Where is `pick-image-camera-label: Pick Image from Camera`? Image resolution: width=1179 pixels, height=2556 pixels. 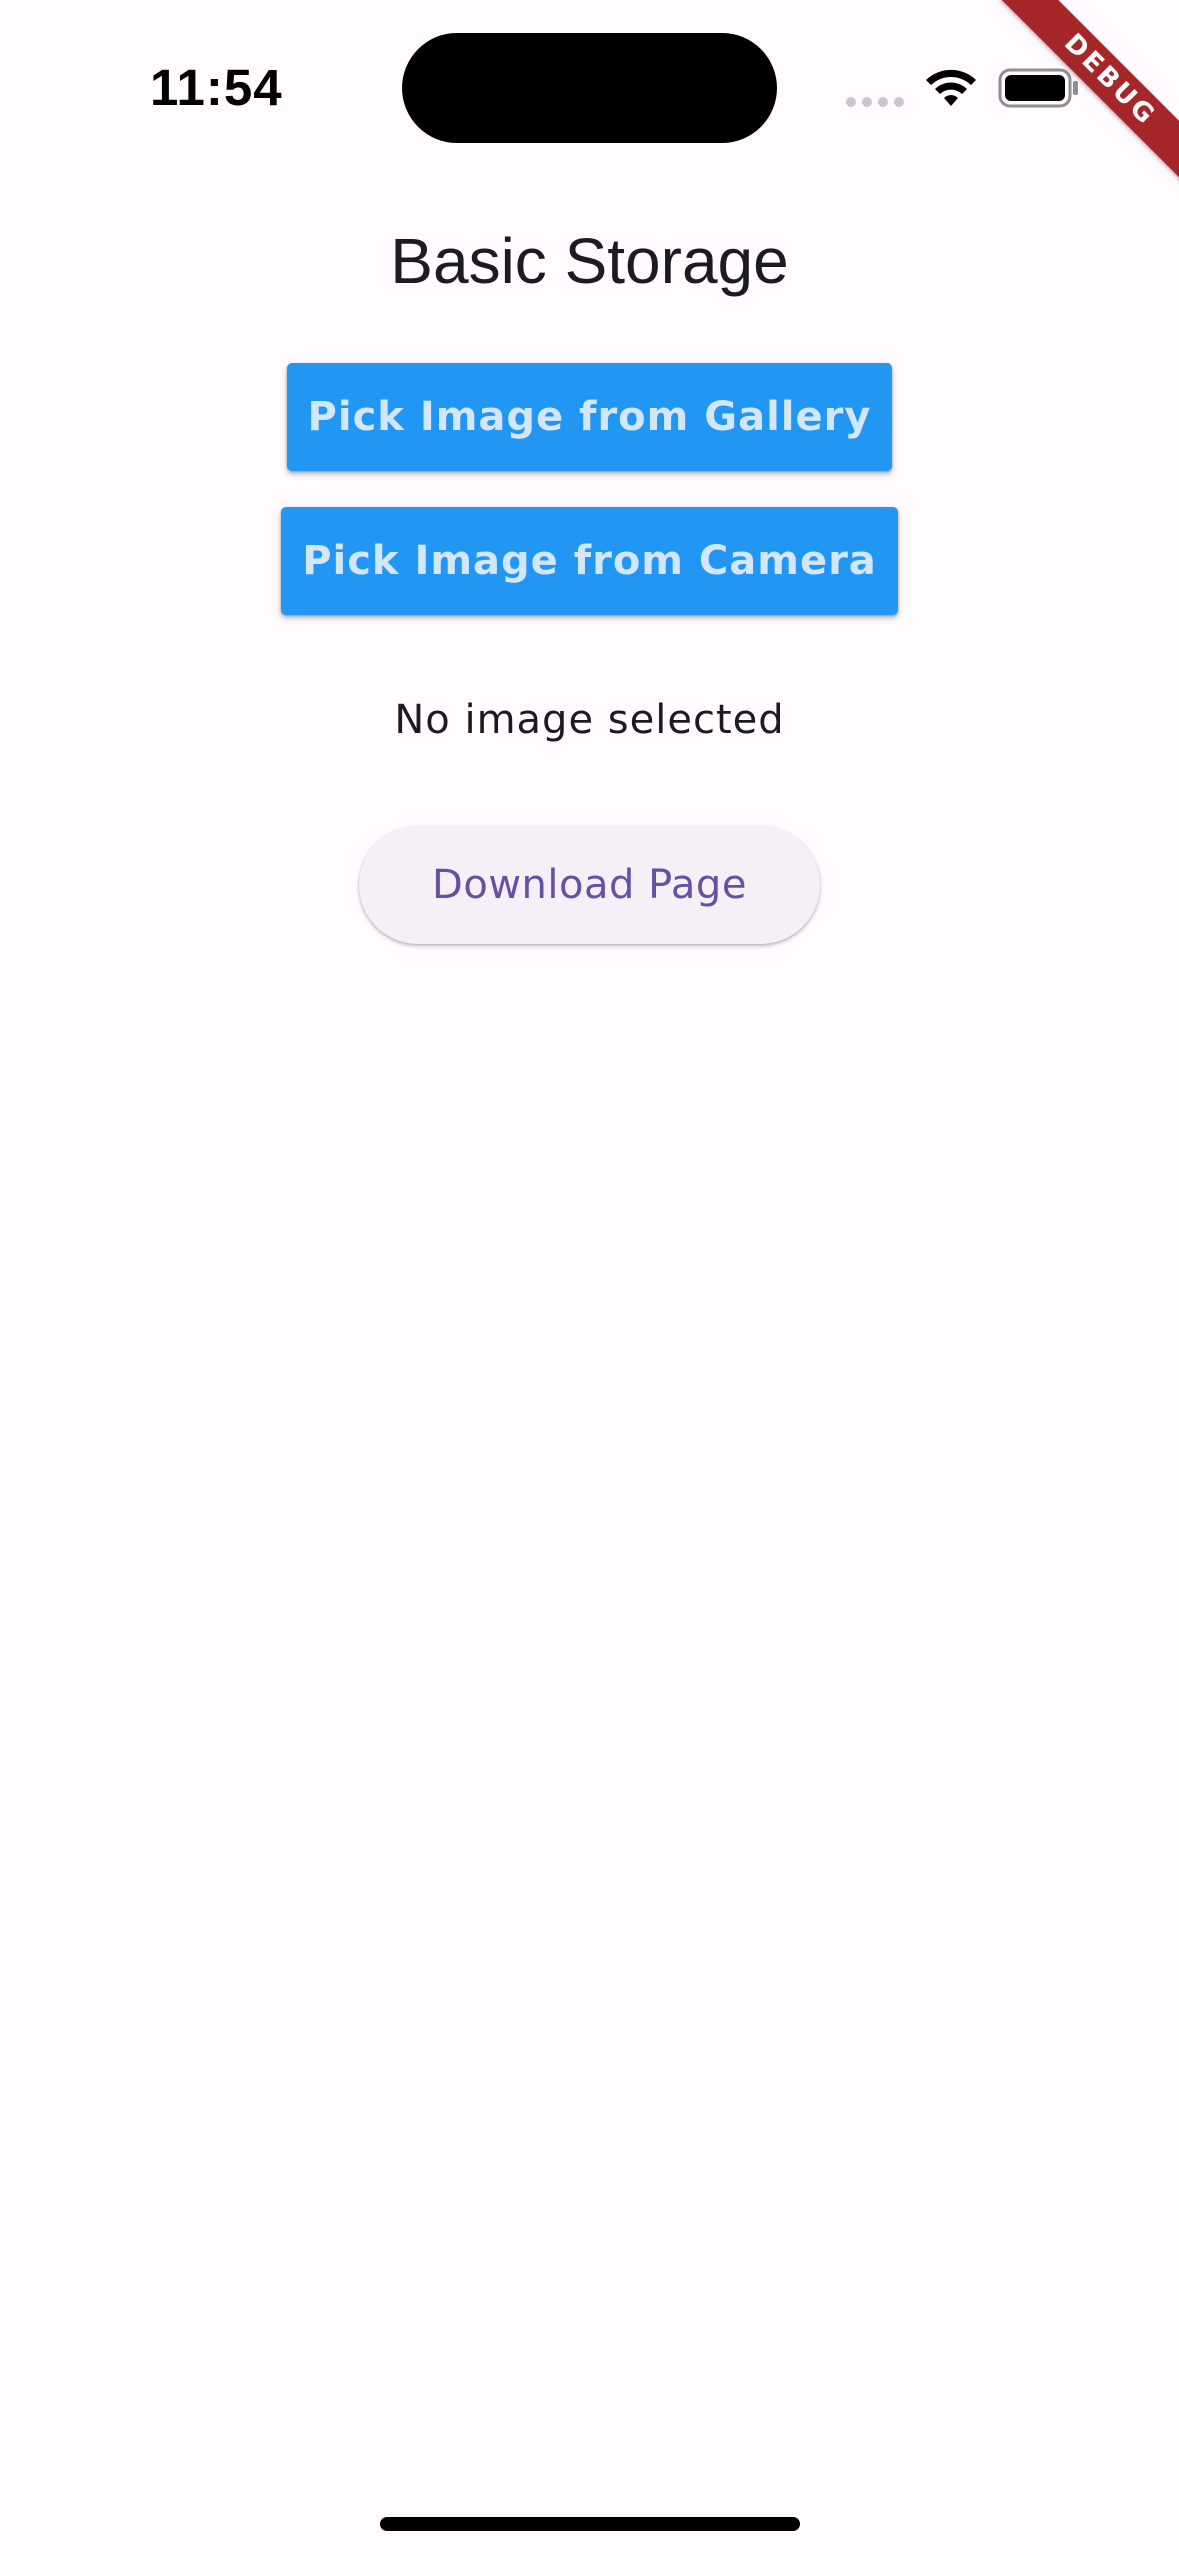
pick-image-camera-label: Pick Image from Camera is located at coordinates (589, 561).